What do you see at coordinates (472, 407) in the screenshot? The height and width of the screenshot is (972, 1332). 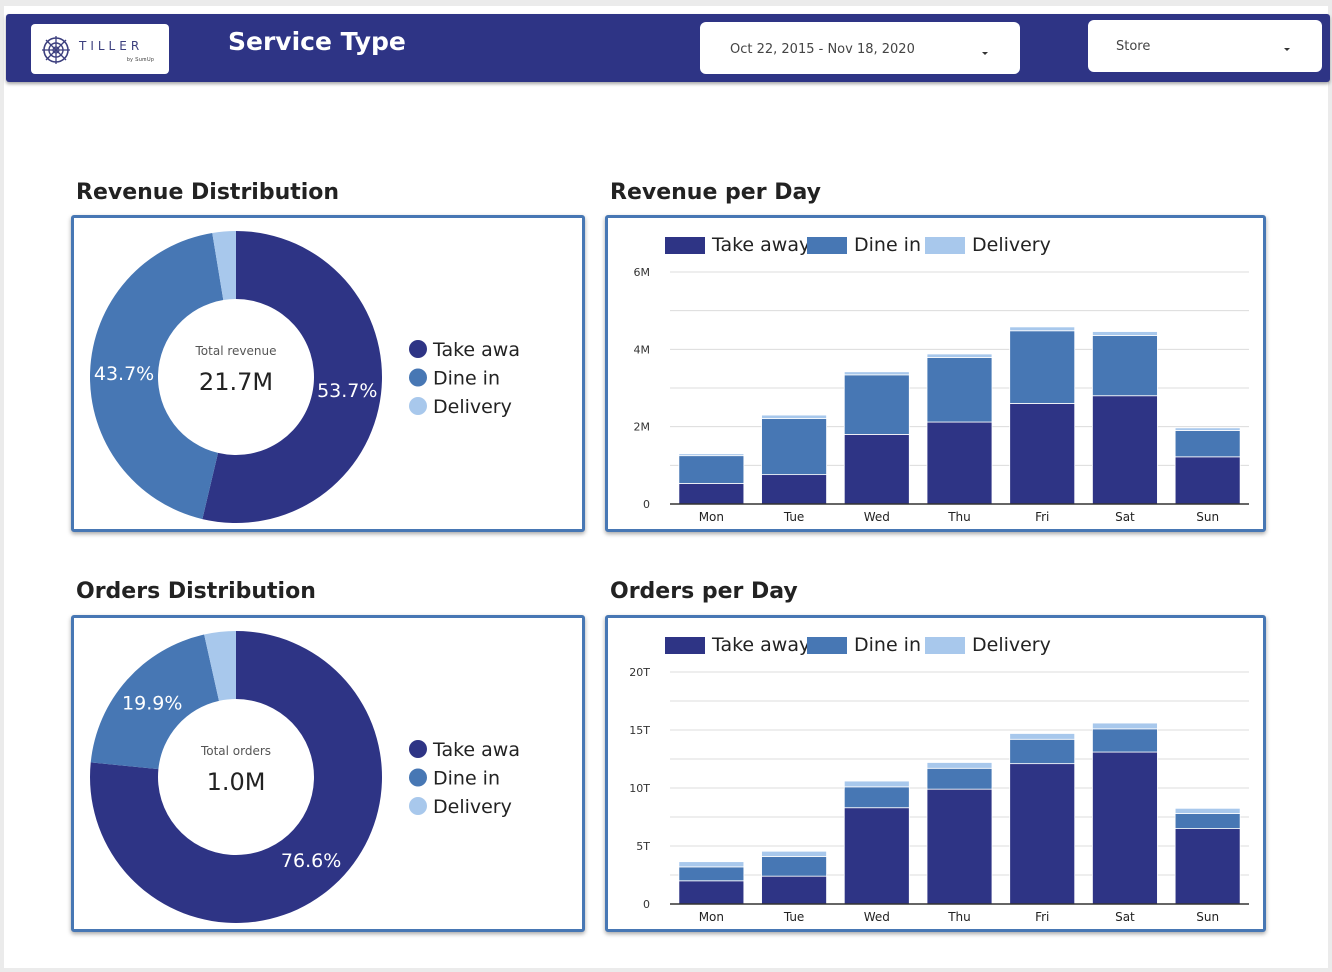 I see `revenue-donut-legend-label: Delivery` at bounding box center [472, 407].